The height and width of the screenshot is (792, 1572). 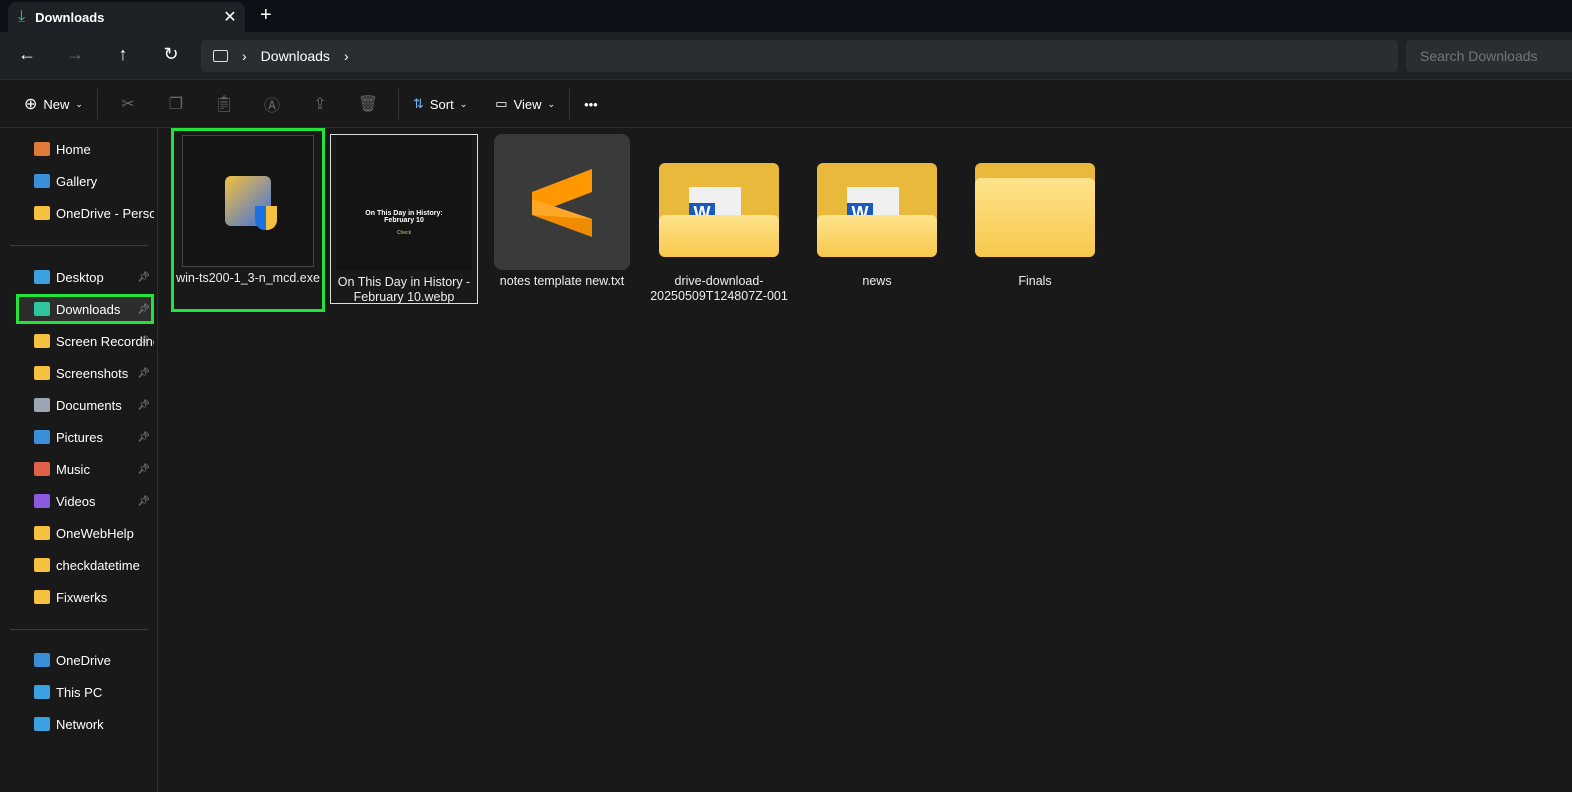 What do you see at coordinates (128, 104) in the screenshot?
I see `cut-icon: ✂` at bounding box center [128, 104].